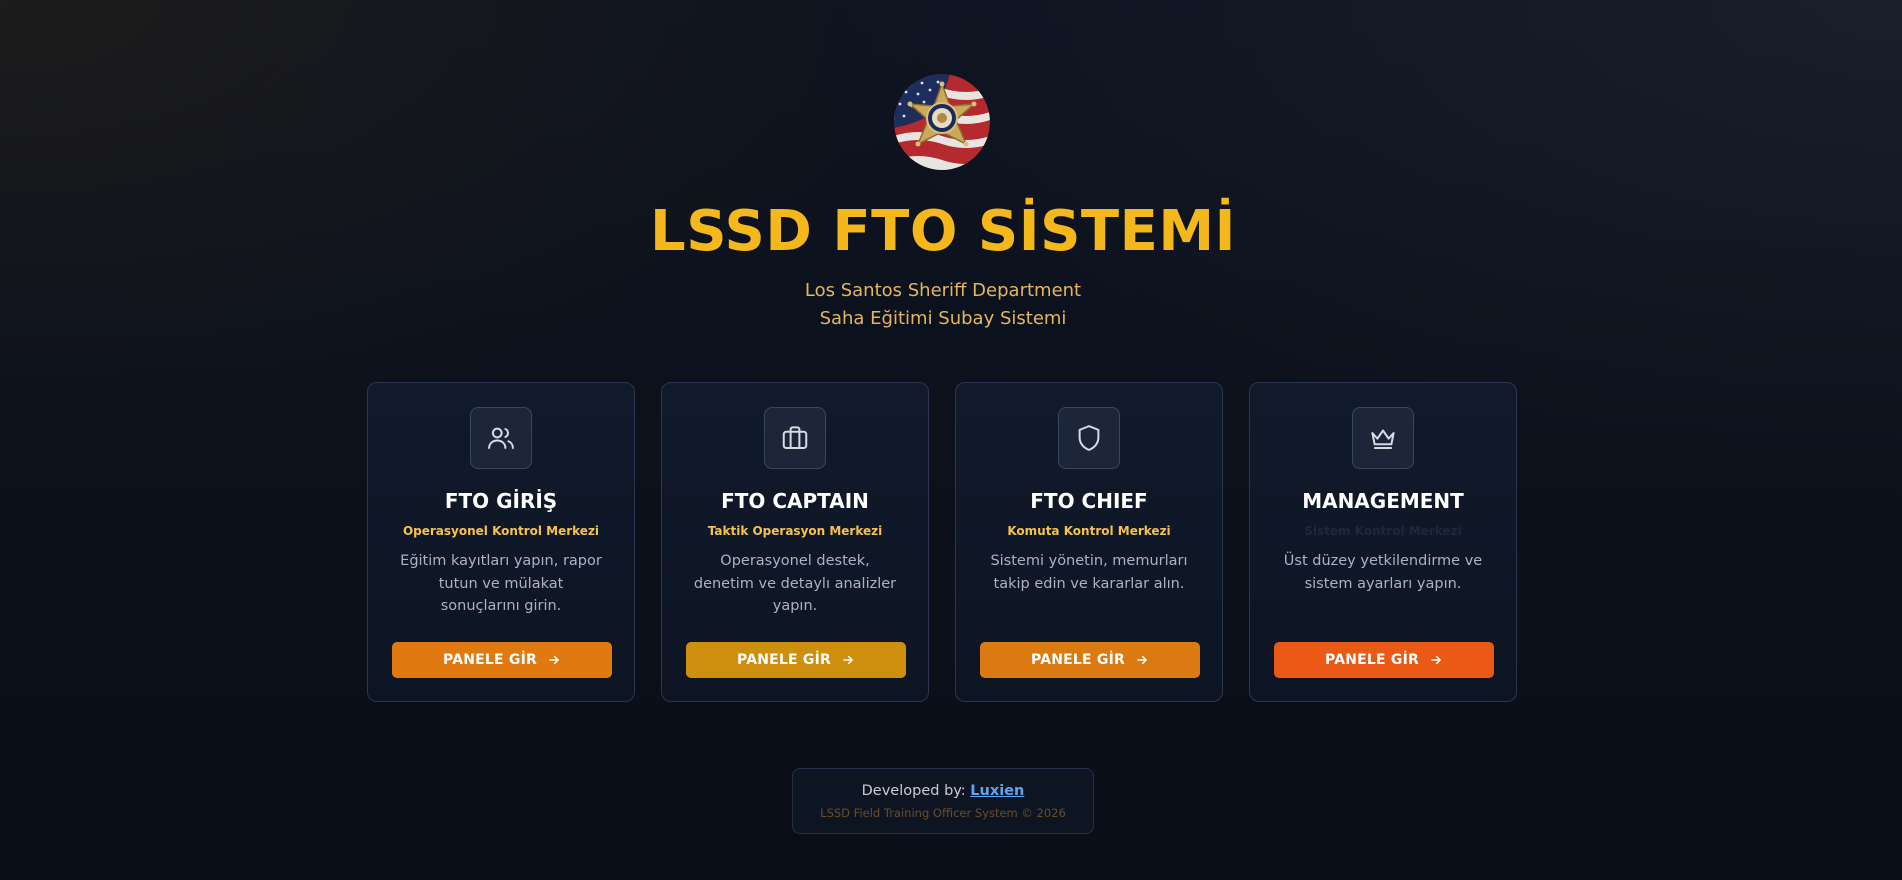  What do you see at coordinates (913, 791) in the screenshot?
I see `developed-by-label: Developed by:` at bounding box center [913, 791].